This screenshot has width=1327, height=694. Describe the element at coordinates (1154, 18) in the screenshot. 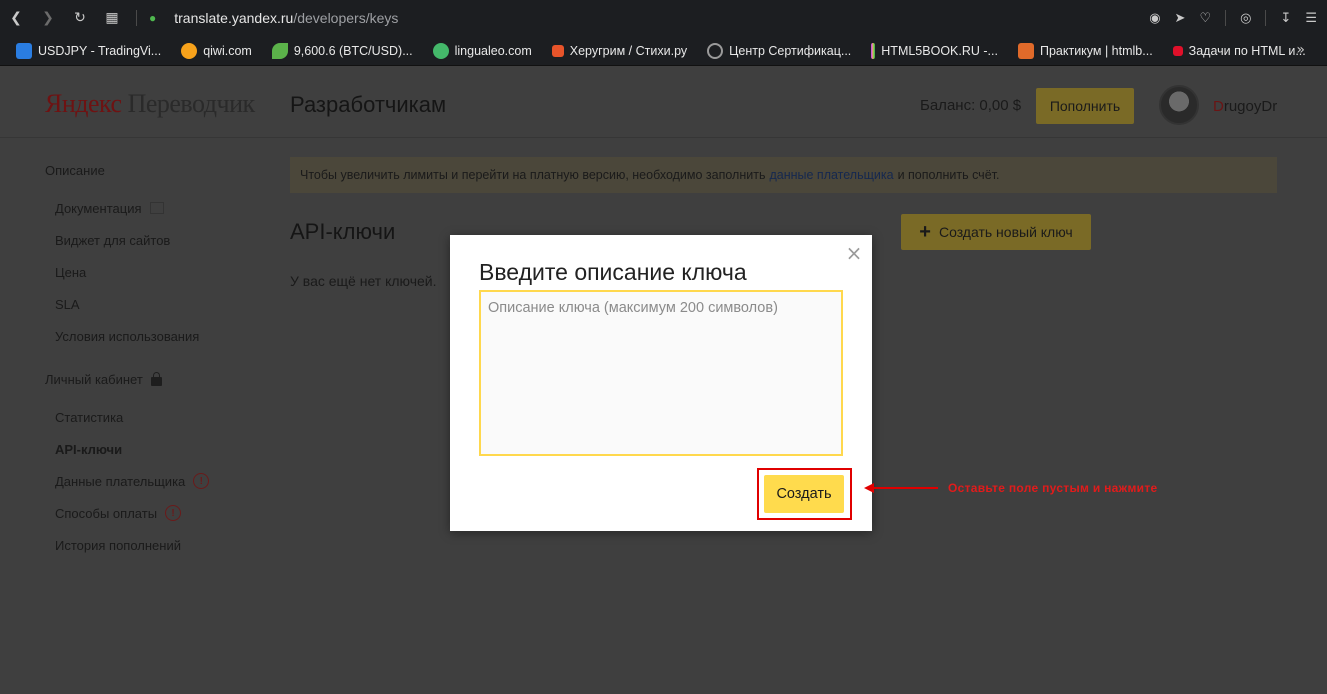

I see `camera-icon: ◉` at that location.